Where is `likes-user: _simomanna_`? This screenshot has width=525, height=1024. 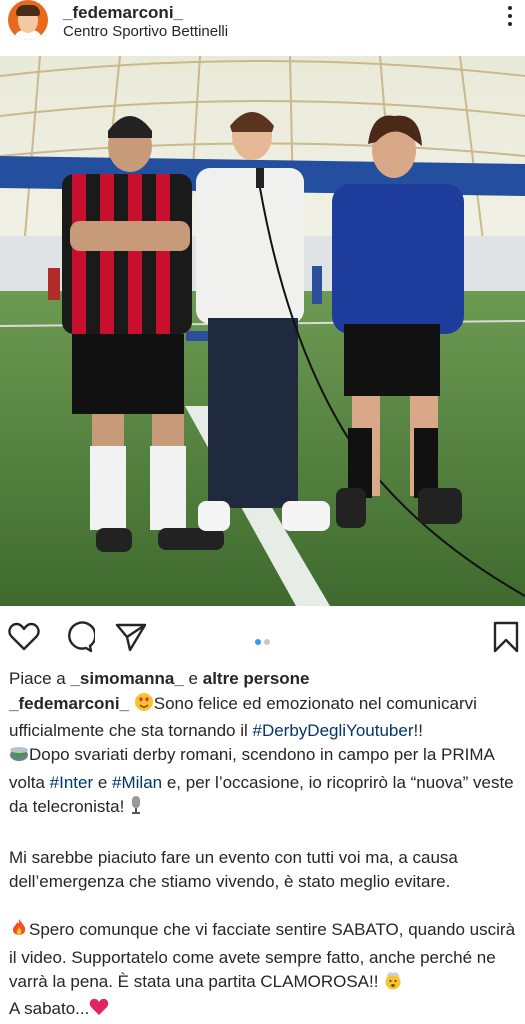
likes-user: _simomanna_ is located at coordinates (126, 678).